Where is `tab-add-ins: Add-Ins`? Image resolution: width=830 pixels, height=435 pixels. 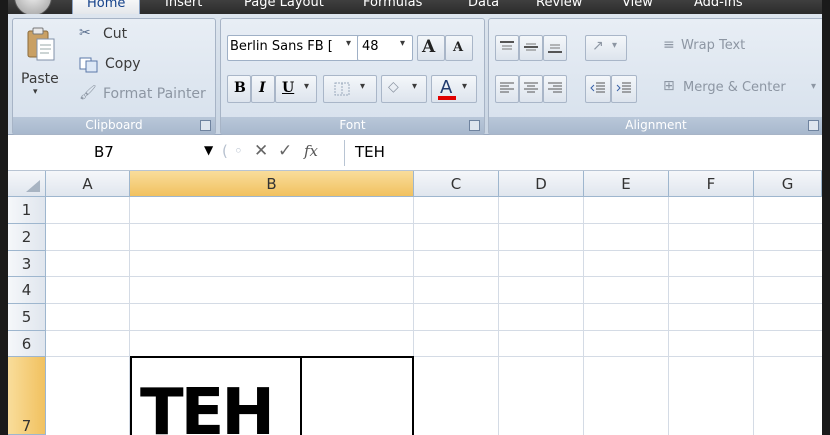 tab-add-ins: Add-Ins is located at coordinates (718, 6).